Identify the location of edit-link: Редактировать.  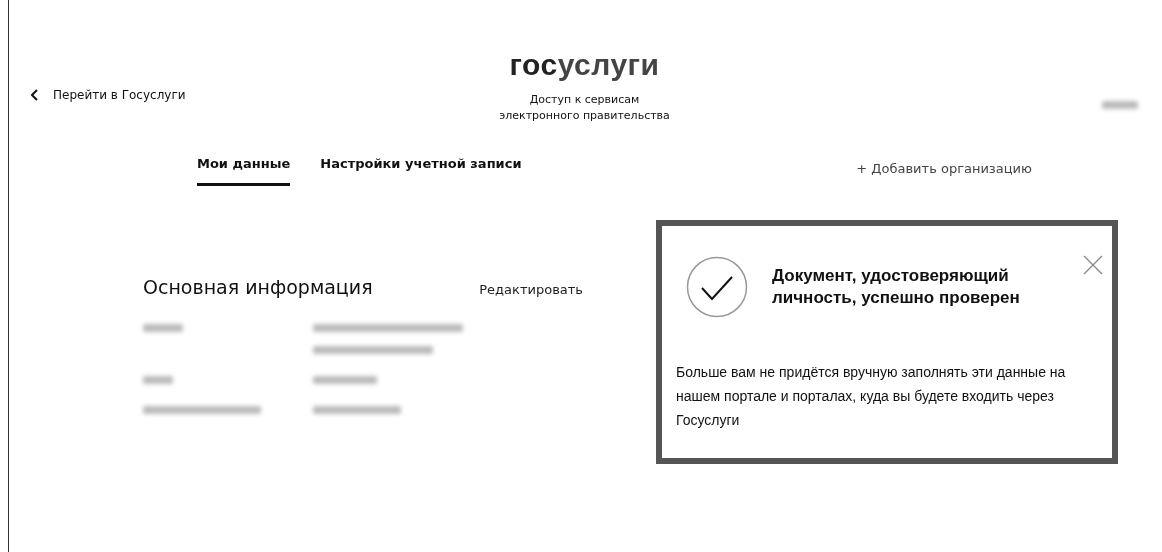
(531, 289).